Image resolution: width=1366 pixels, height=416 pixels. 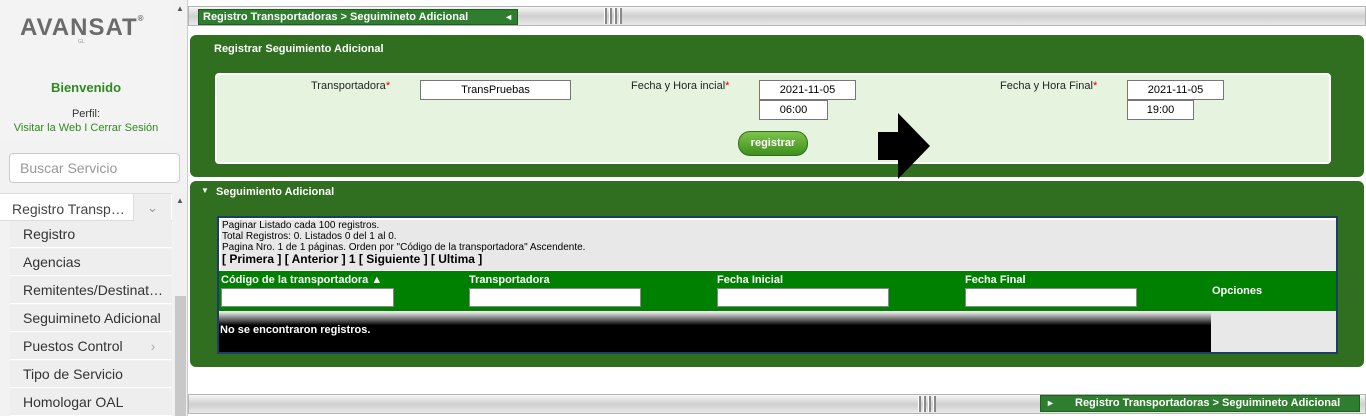 What do you see at coordinates (508, 17) in the screenshot?
I see `collapse-left-icon: ◄` at bounding box center [508, 17].